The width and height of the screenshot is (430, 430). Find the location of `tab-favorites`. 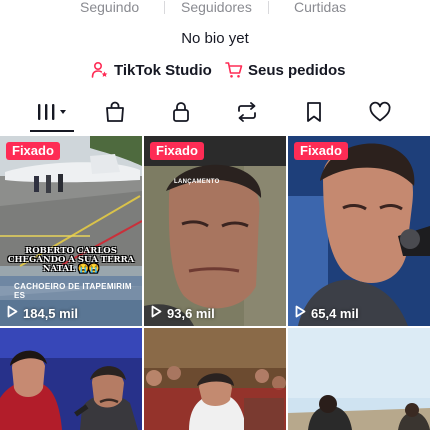

tab-favorites is located at coordinates (314, 114).